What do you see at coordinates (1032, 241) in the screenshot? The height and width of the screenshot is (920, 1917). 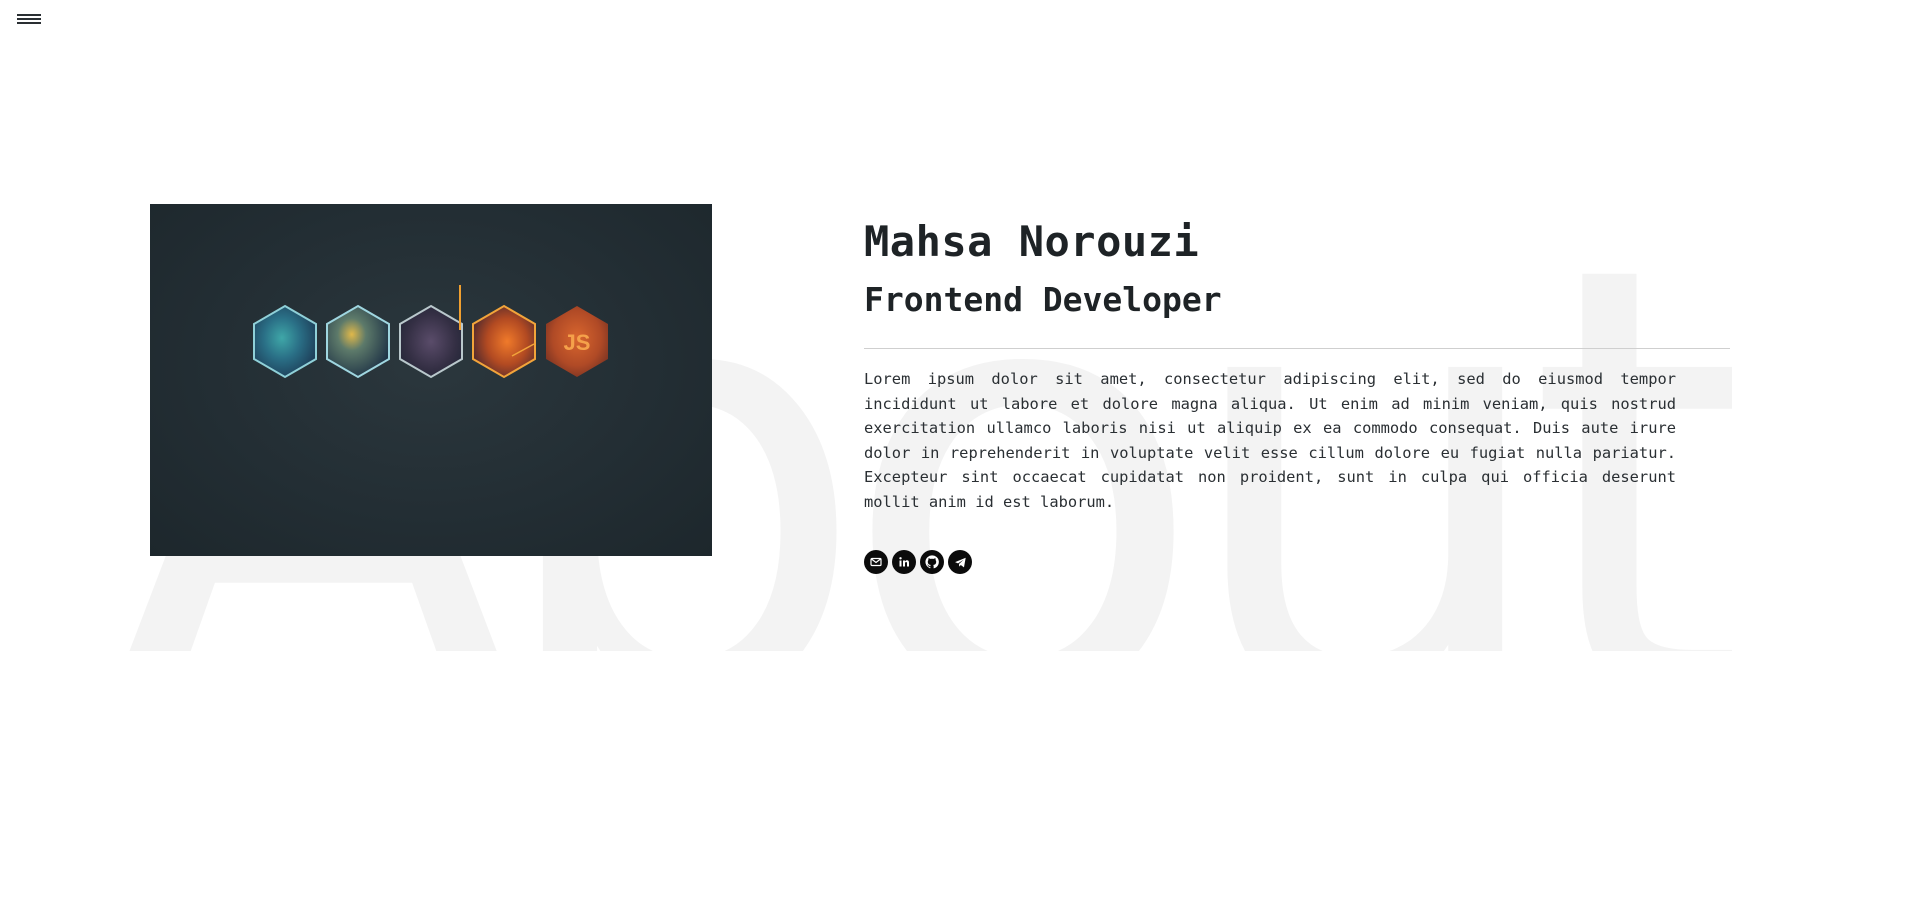 I see `profile-name: Mahsa Norouzi` at bounding box center [1032, 241].